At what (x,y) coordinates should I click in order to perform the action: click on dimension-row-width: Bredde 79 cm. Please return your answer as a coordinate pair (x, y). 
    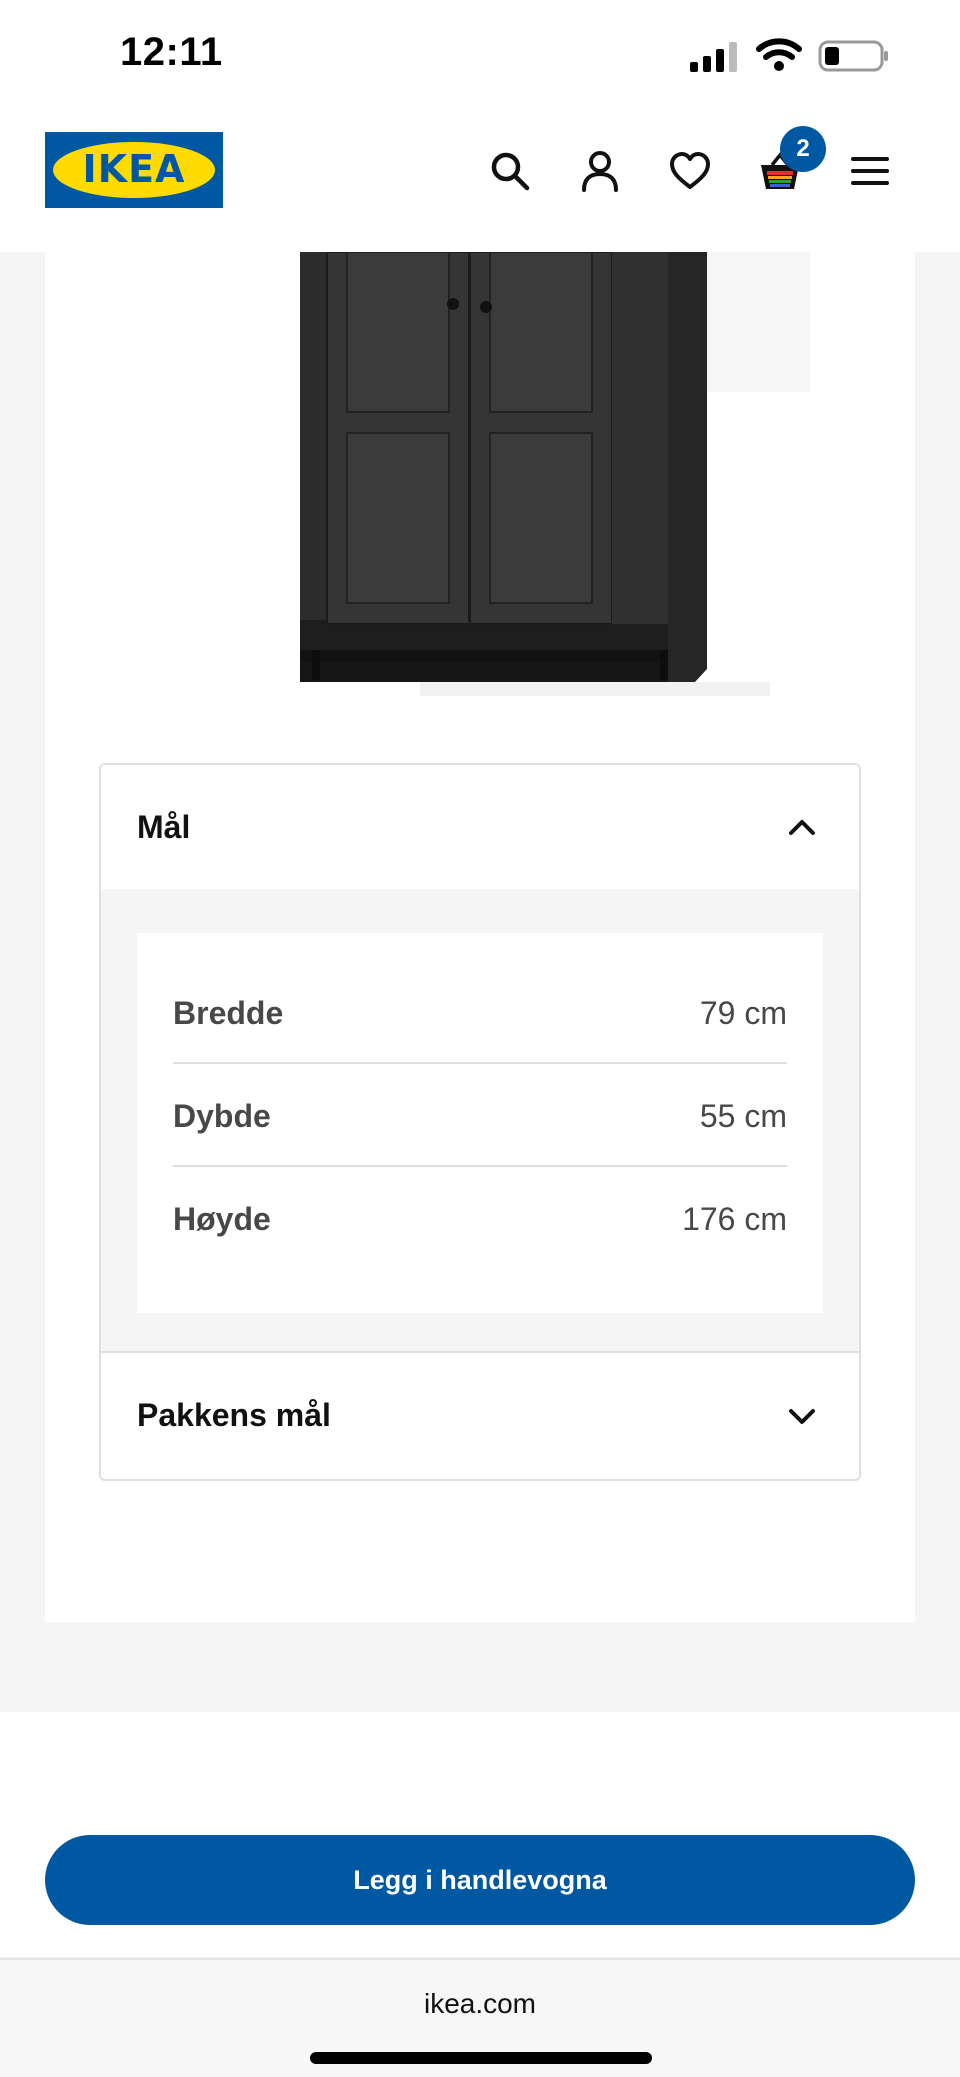
    Looking at the image, I should click on (480, 1012).